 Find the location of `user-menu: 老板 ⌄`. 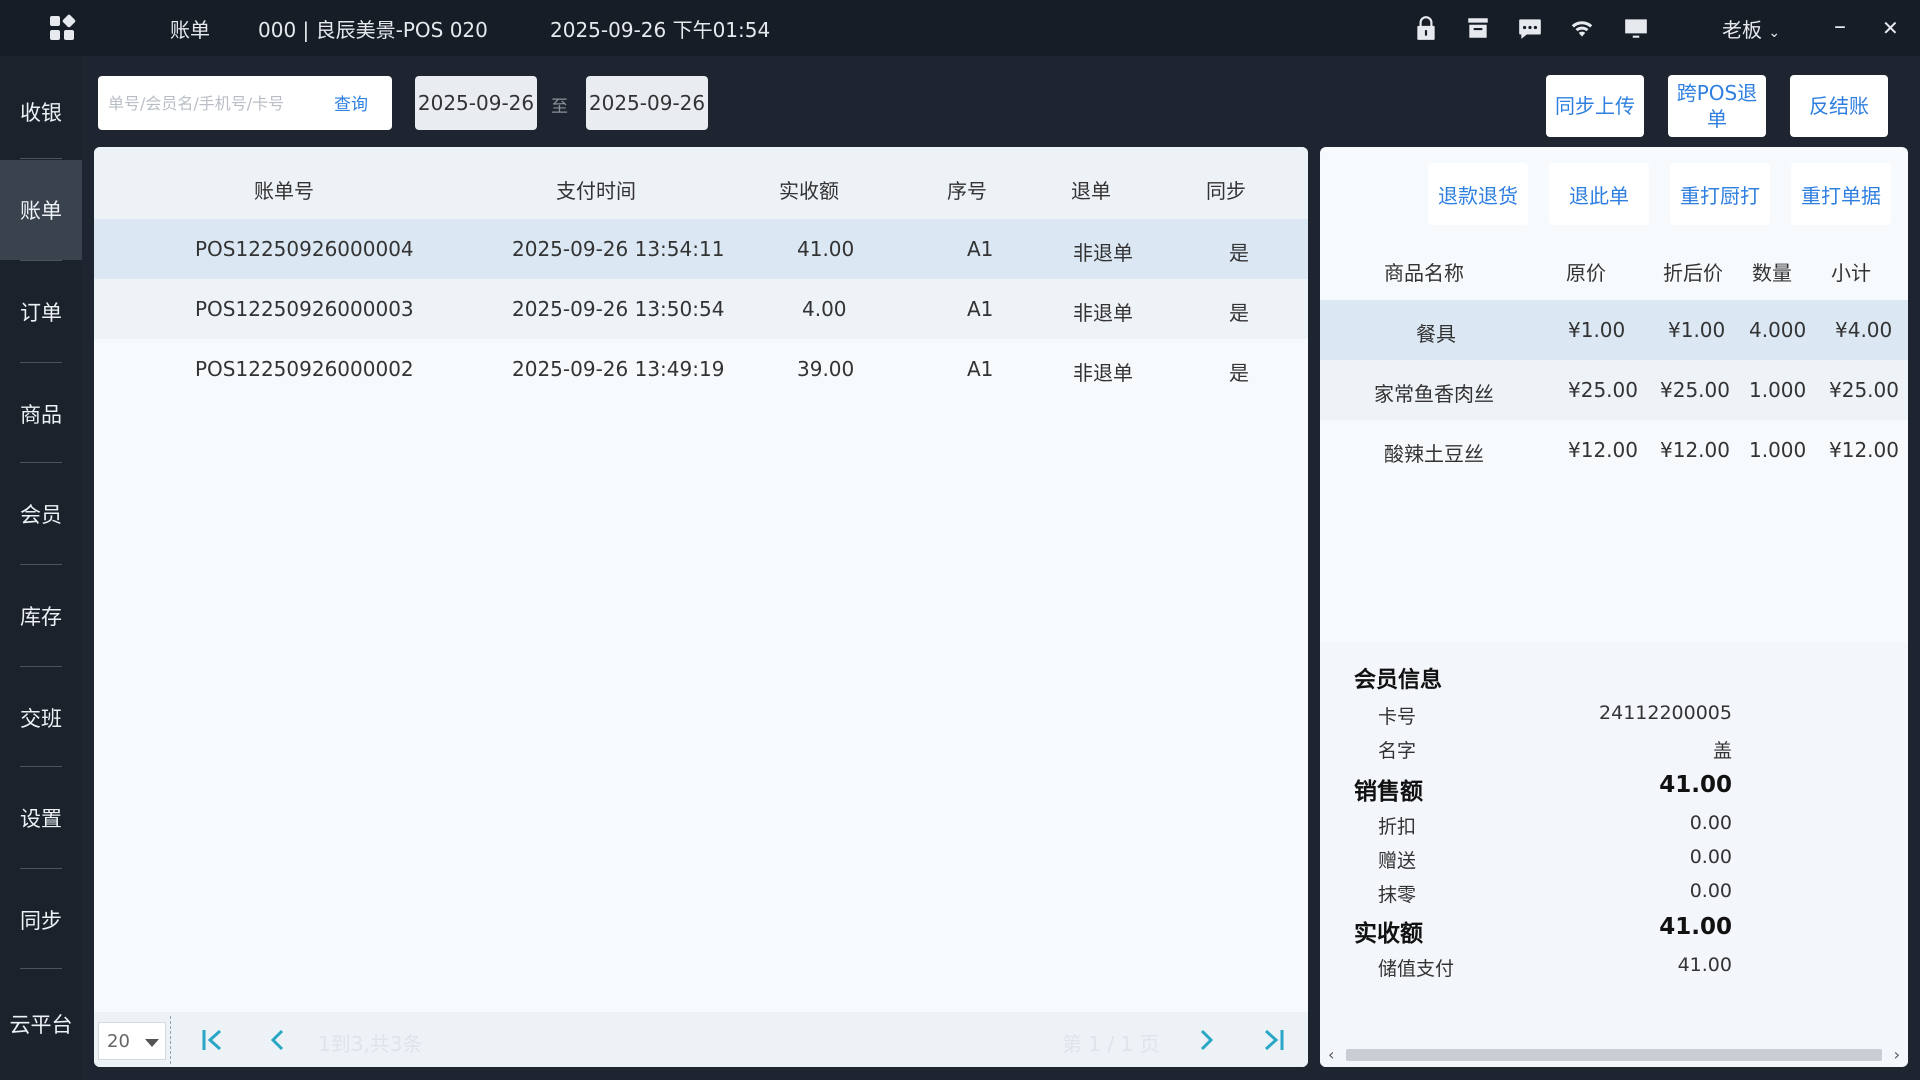

user-menu: 老板 ⌄ is located at coordinates (1751, 28).